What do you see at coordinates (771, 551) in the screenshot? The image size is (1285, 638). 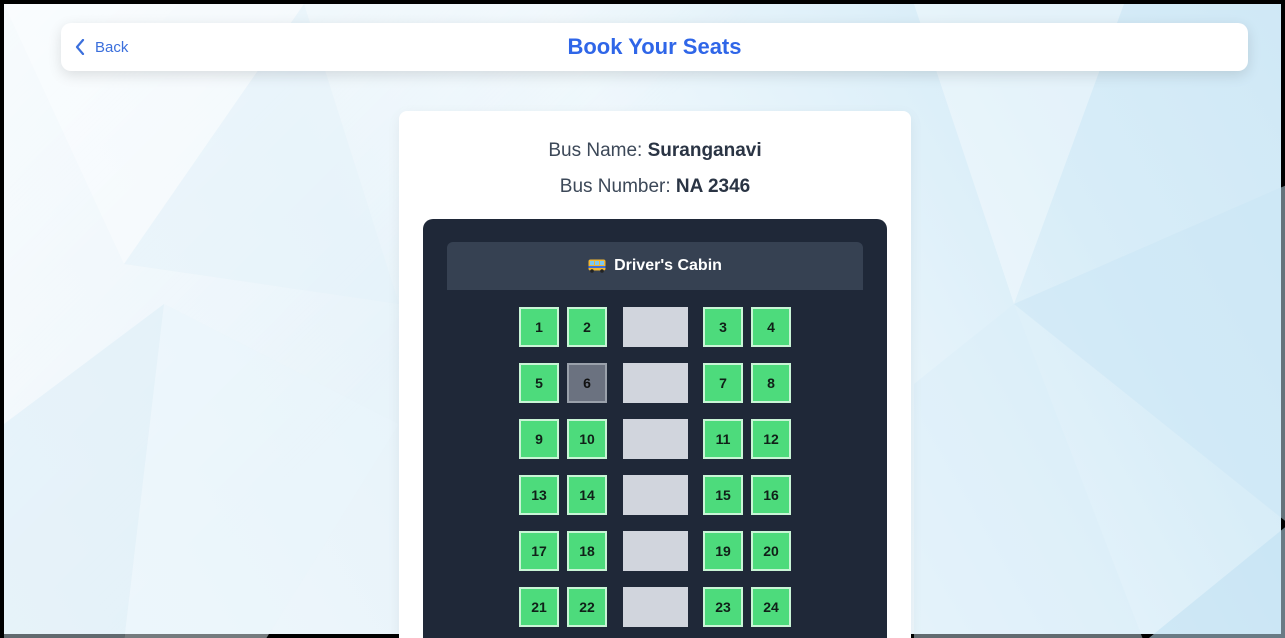 I see `seat-20: 20` at bounding box center [771, 551].